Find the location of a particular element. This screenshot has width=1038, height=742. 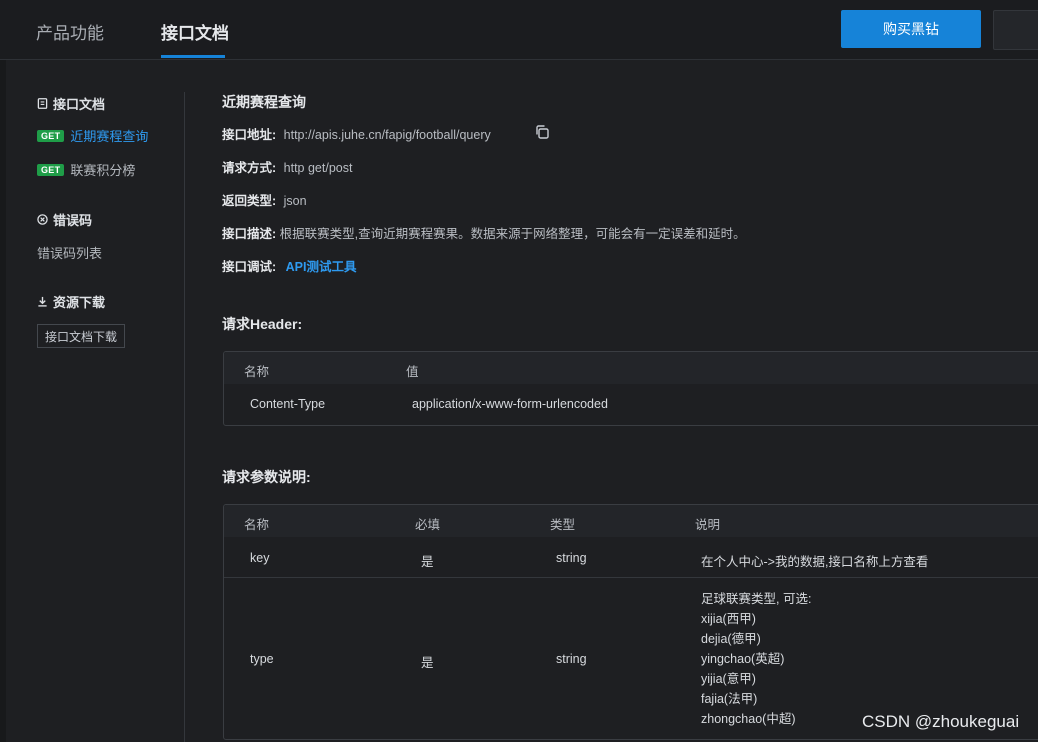

api-return-label: 返回类型: is located at coordinates (249, 201).